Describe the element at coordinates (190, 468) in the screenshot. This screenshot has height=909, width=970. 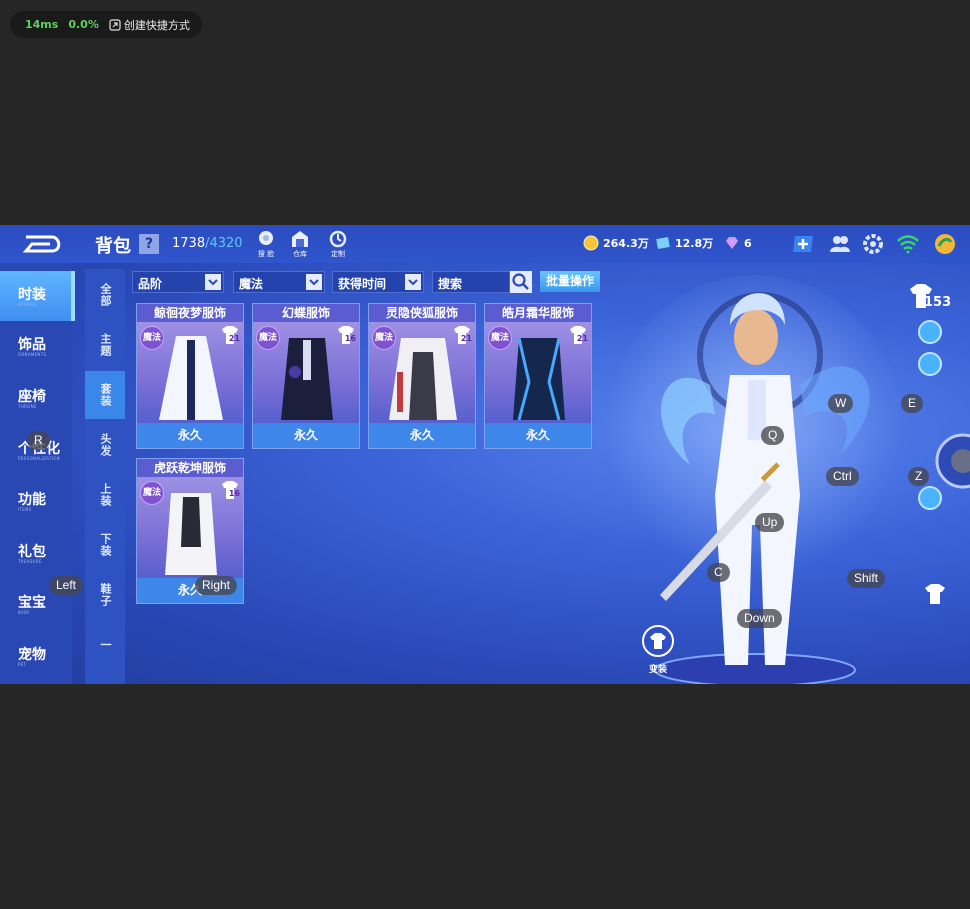
I see `item-name: 虎跃乾坤服饰` at that location.